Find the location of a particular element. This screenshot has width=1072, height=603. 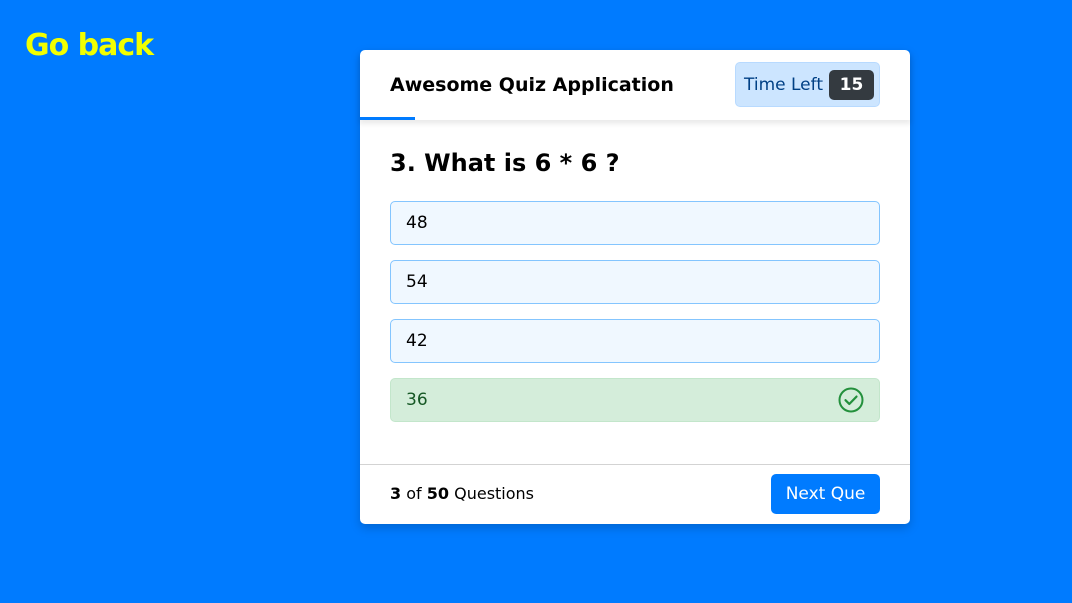

timer: Time Left 15 is located at coordinates (807, 84).